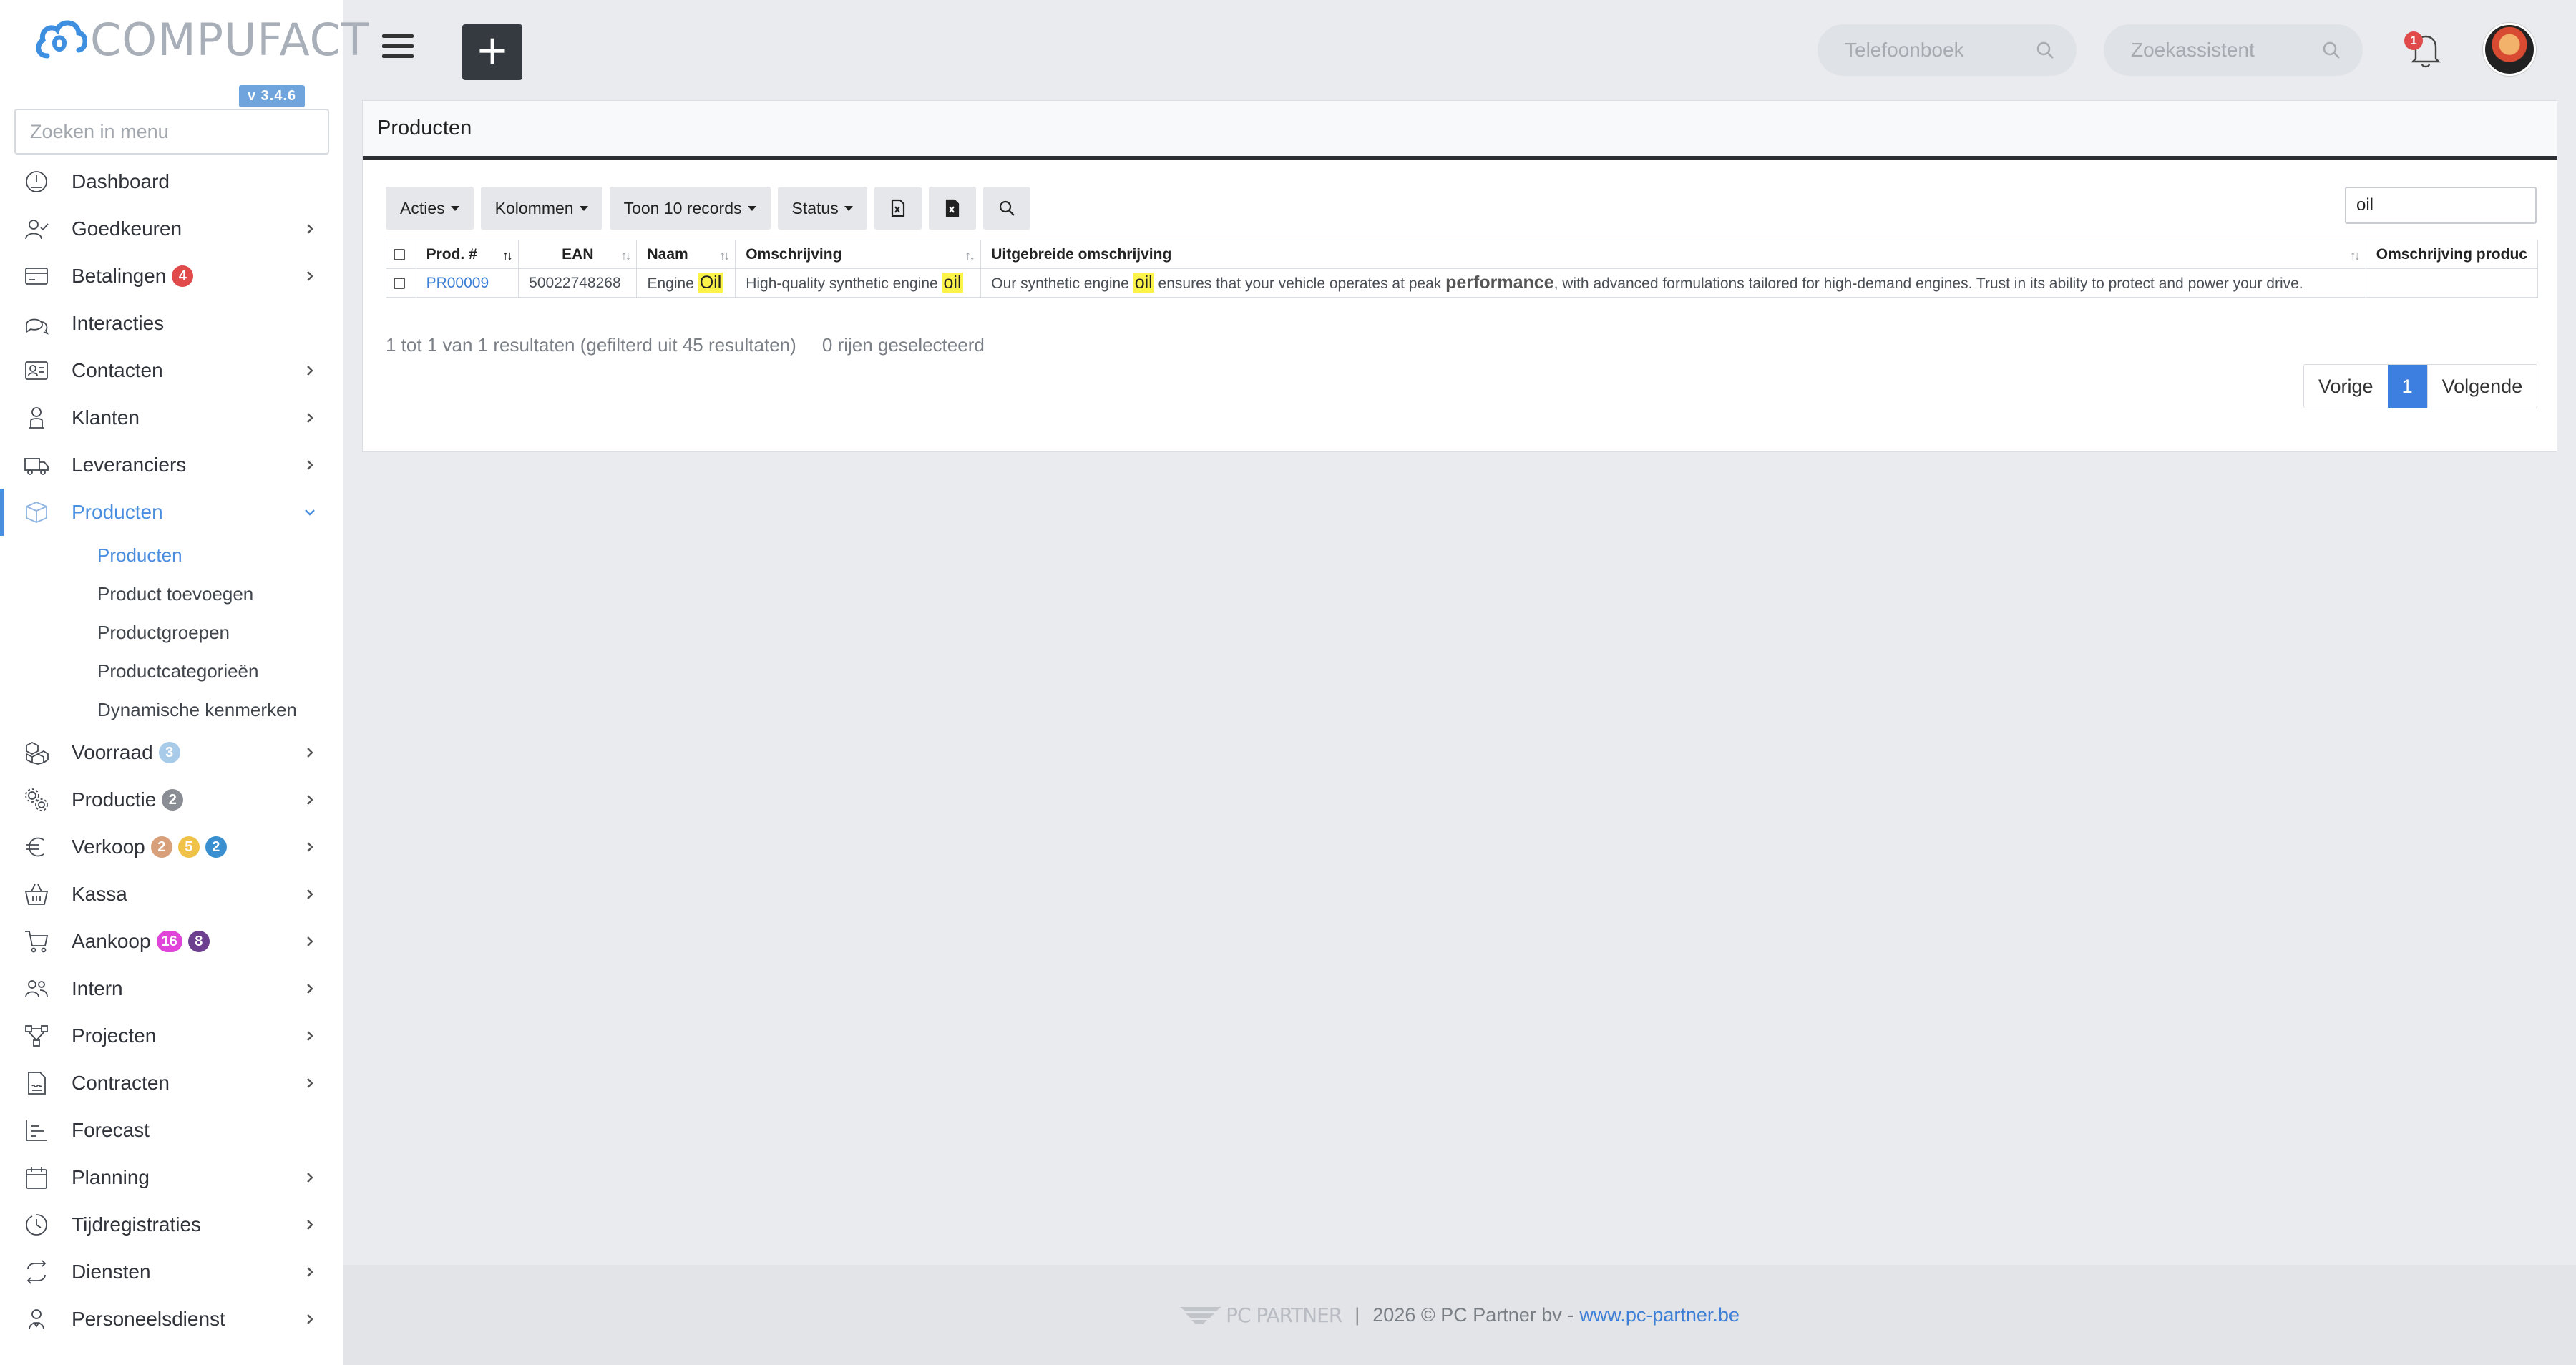 The height and width of the screenshot is (1365, 2576). Describe the element at coordinates (171, 132) in the screenshot. I see `menu-search-input` at that location.